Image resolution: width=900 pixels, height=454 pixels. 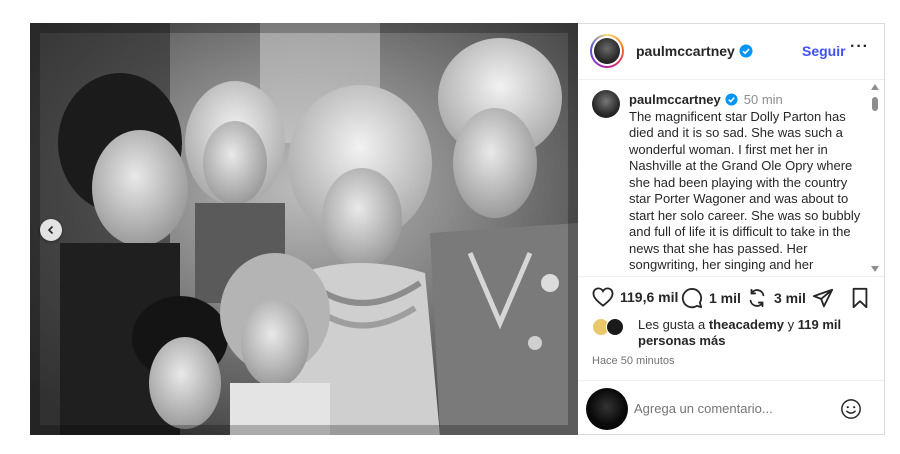 I want to click on action-bar: 119,6 mil 1 mil 3 mil, so click(x=731, y=298).